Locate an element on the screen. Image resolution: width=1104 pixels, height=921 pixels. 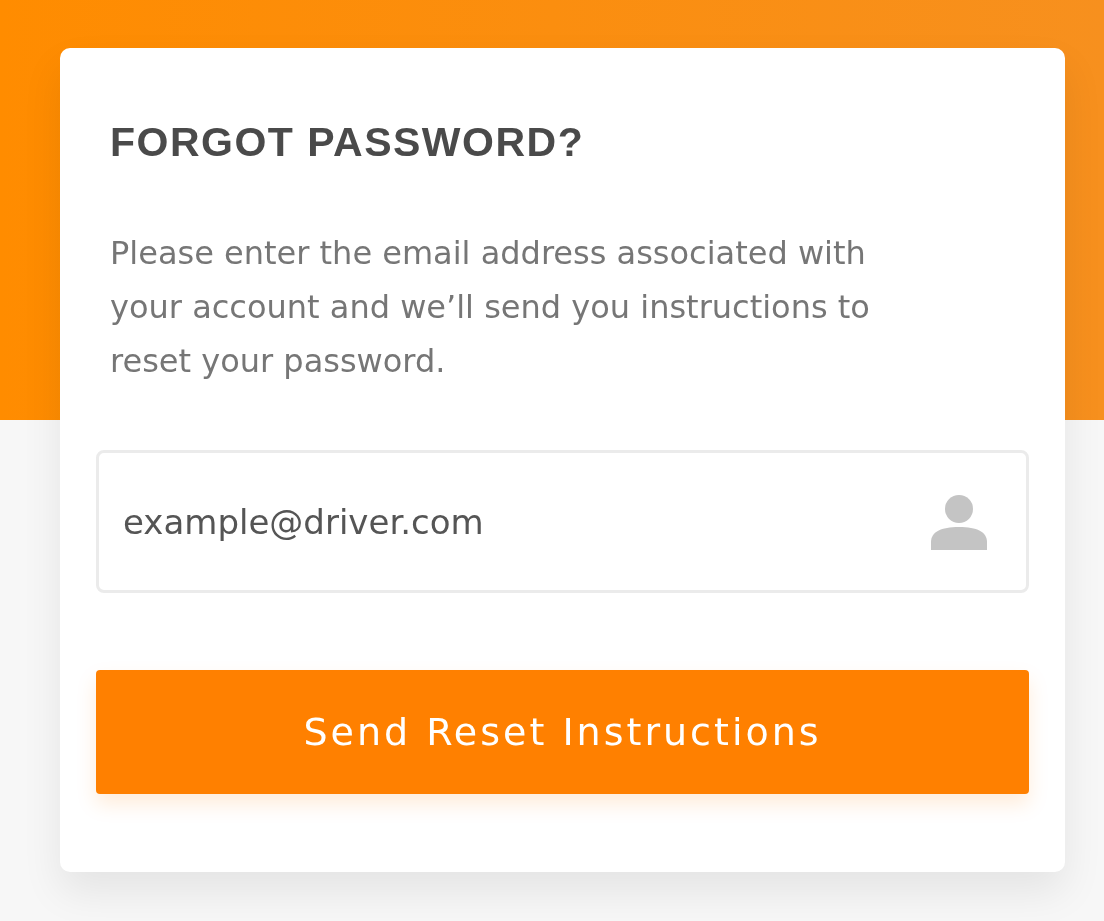
email-field: example@driver.com is located at coordinates (562, 521).